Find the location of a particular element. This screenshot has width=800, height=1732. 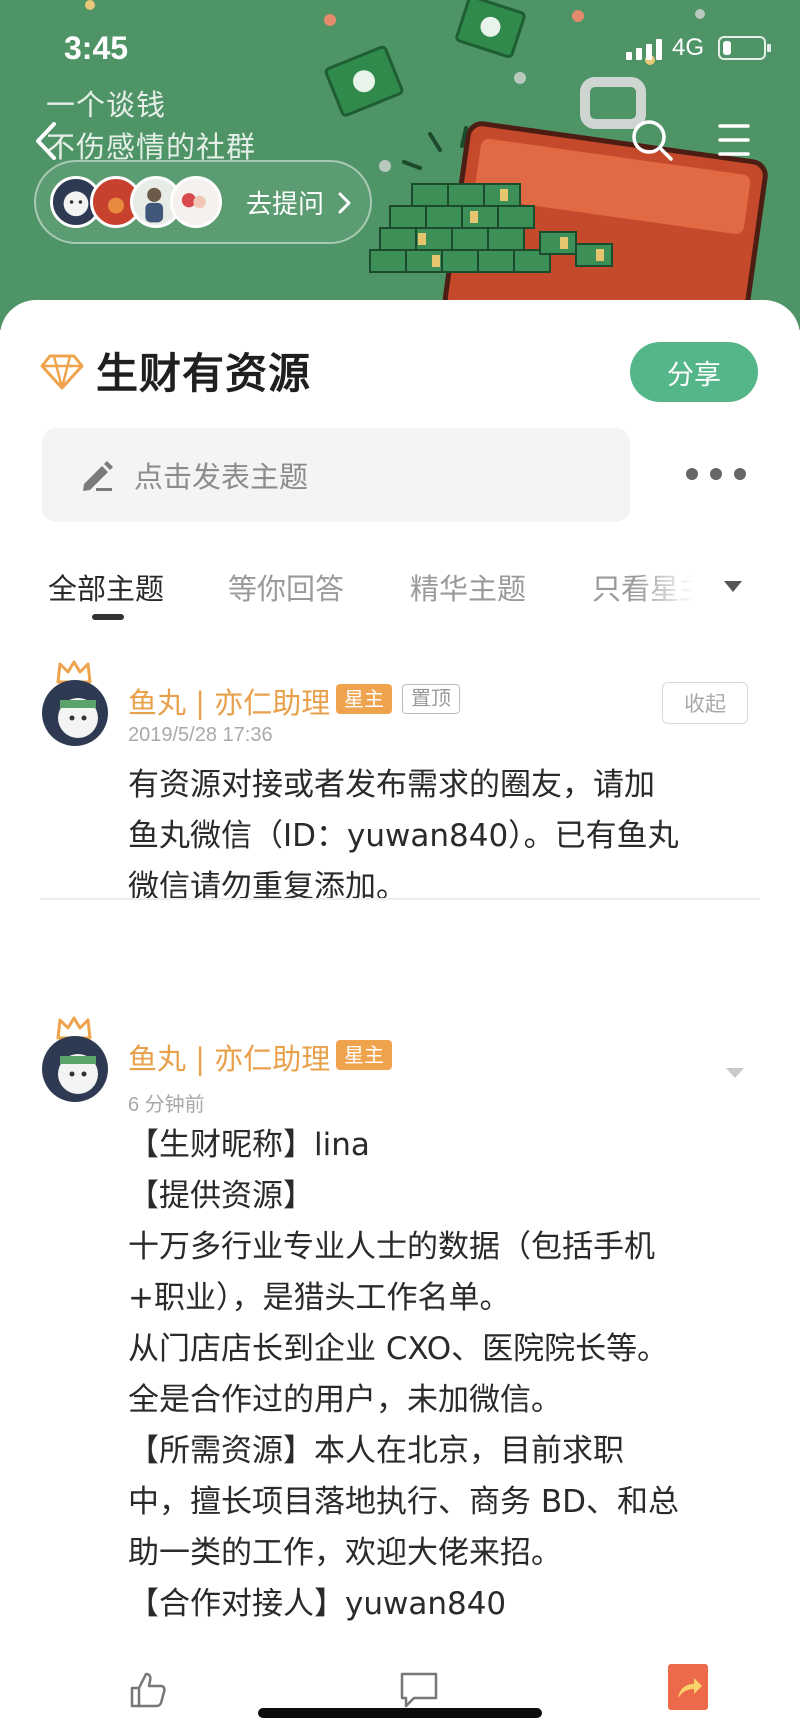

post-line: +职业），是猎头工作名单。 is located at coordinates (319, 1298).